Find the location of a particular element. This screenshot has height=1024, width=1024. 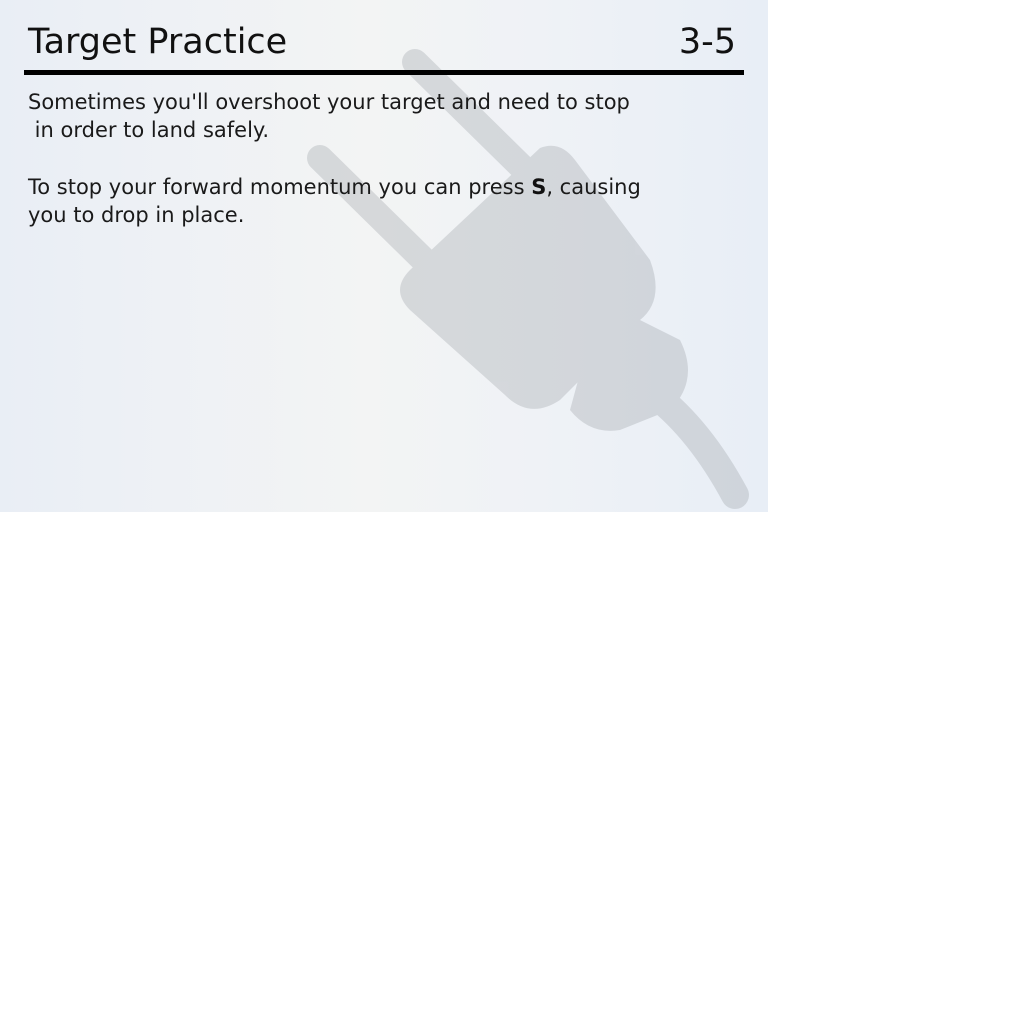

level-header: Target Practice 3-5 is located at coordinates (382, 42).